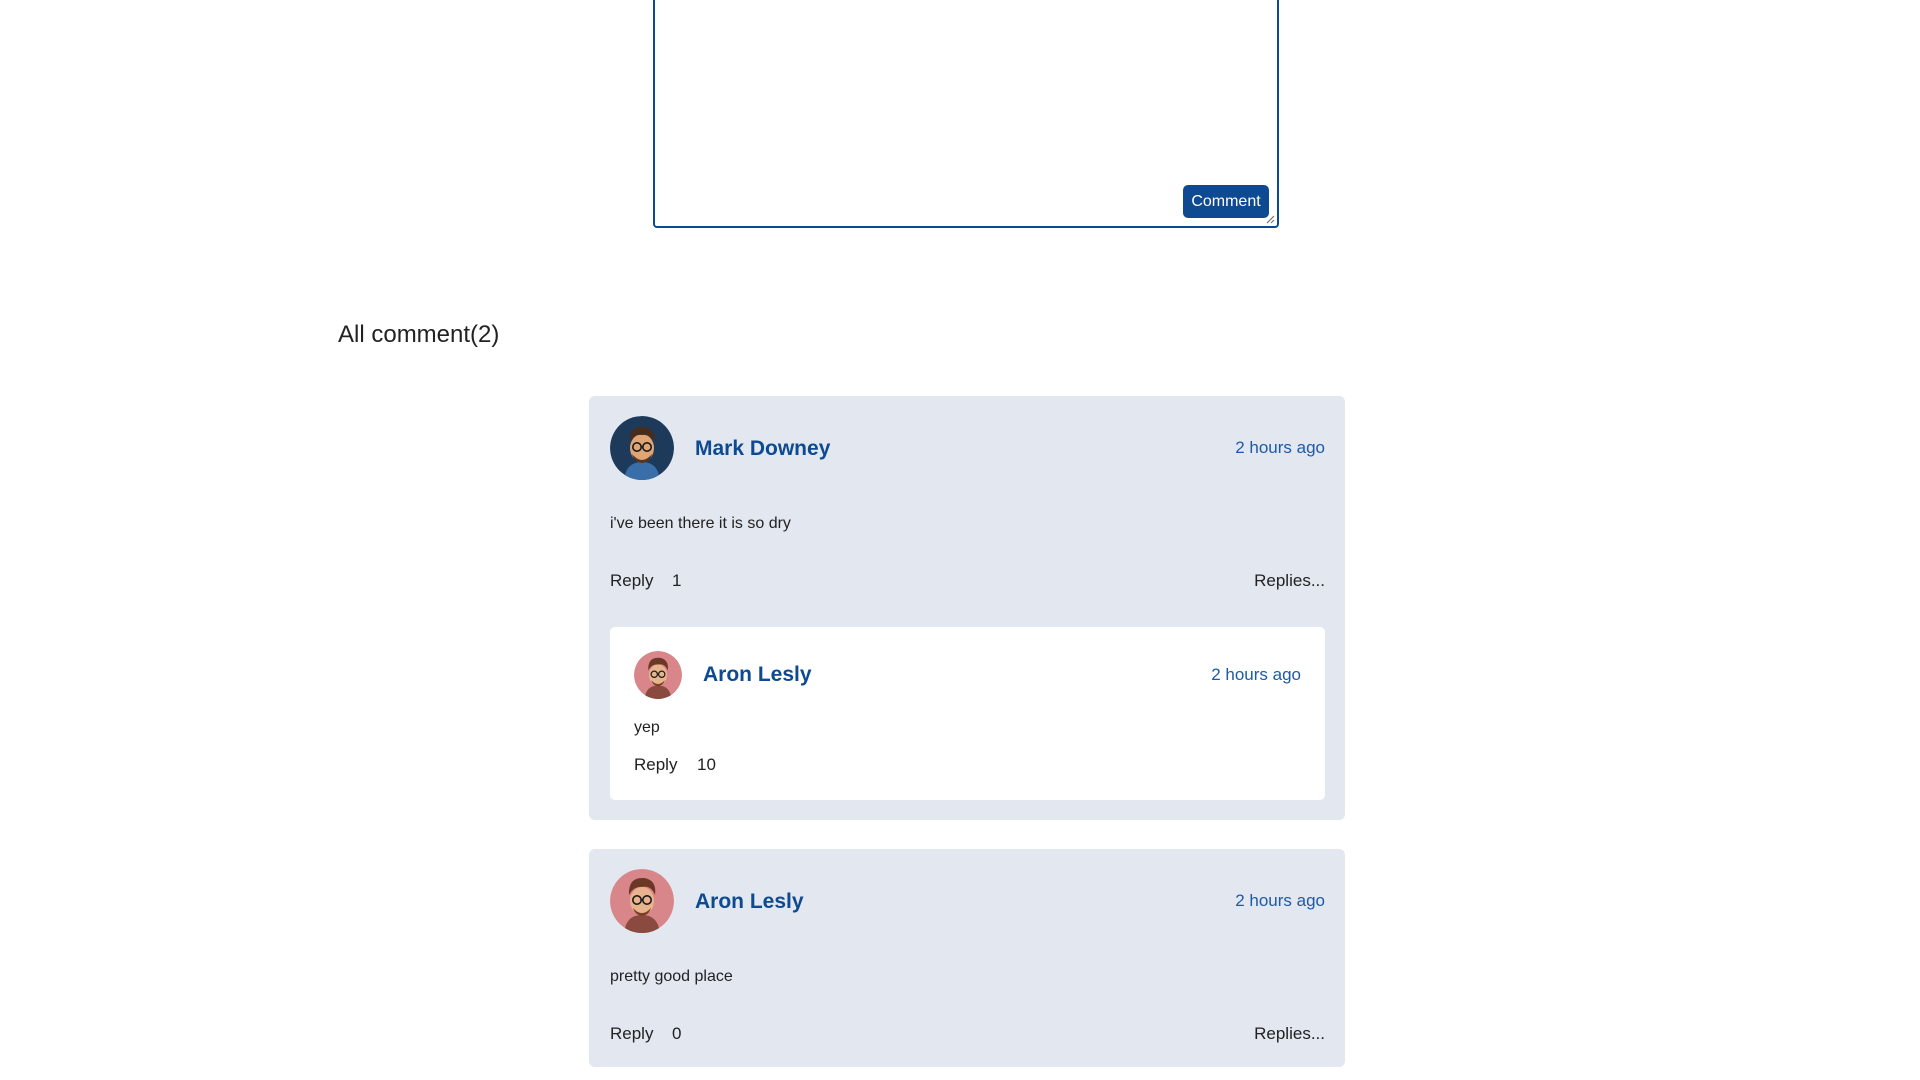 This screenshot has width=1920, height=1080. Describe the element at coordinates (1256, 674) in the screenshot. I see `reply-time: 2 hours ago` at that location.